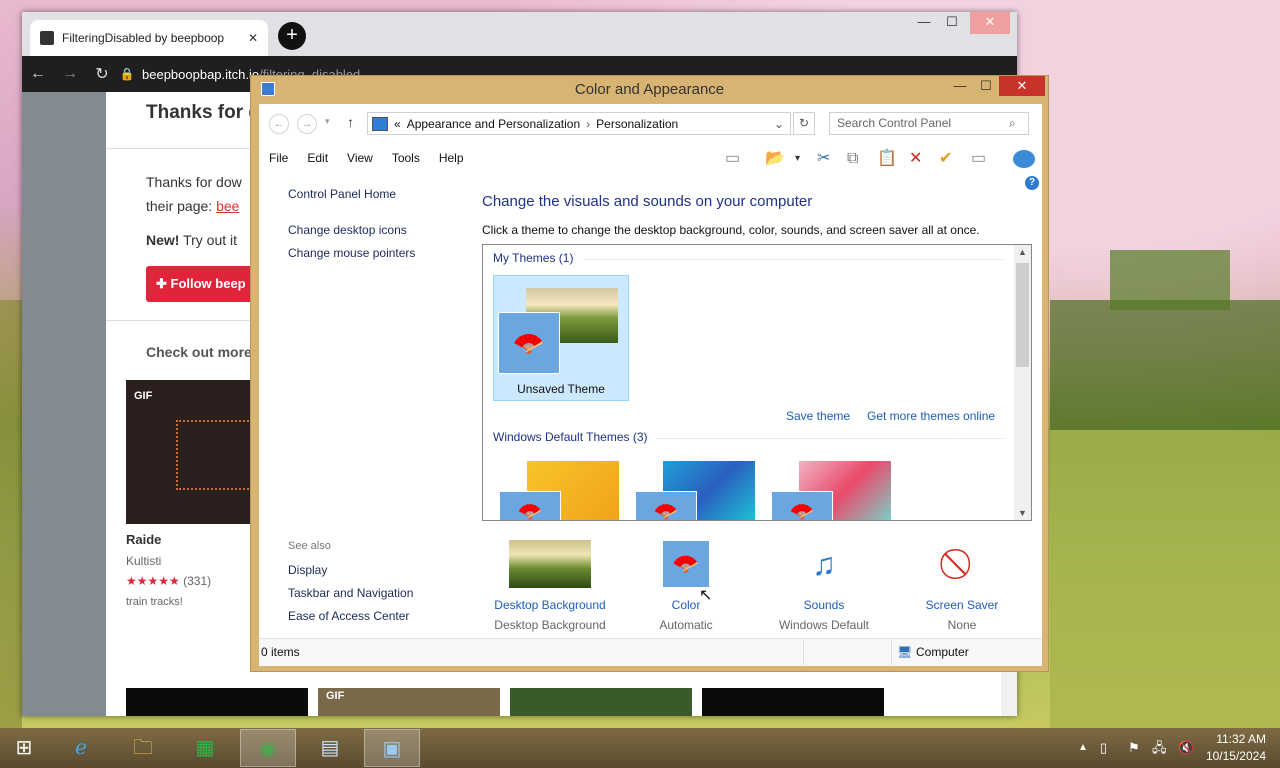 Image resolution: width=1280 pixels, height=768 pixels. I want to click on search-icon: ⌕, so click(1012, 123).